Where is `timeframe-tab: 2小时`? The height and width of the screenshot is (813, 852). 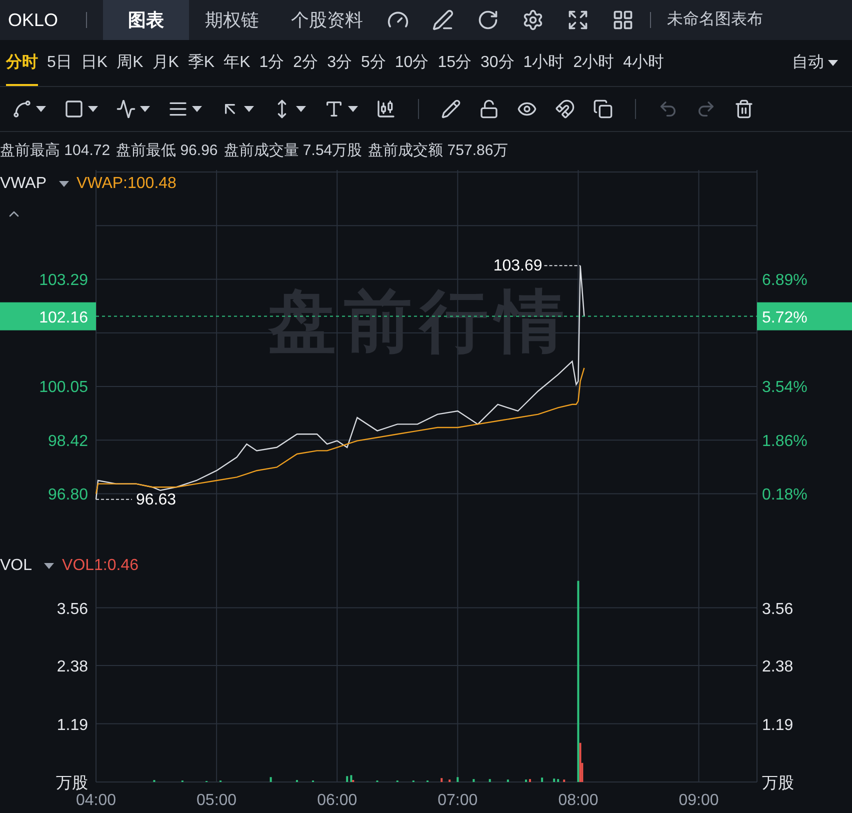
timeframe-tab: 2小时 is located at coordinates (593, 63).